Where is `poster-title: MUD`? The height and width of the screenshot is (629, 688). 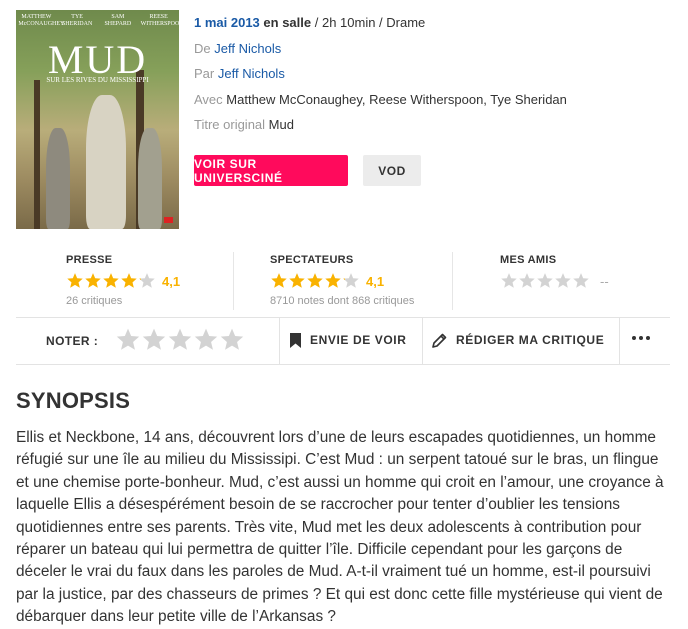 poster-title: MUD is located at coordinates (97, 59).